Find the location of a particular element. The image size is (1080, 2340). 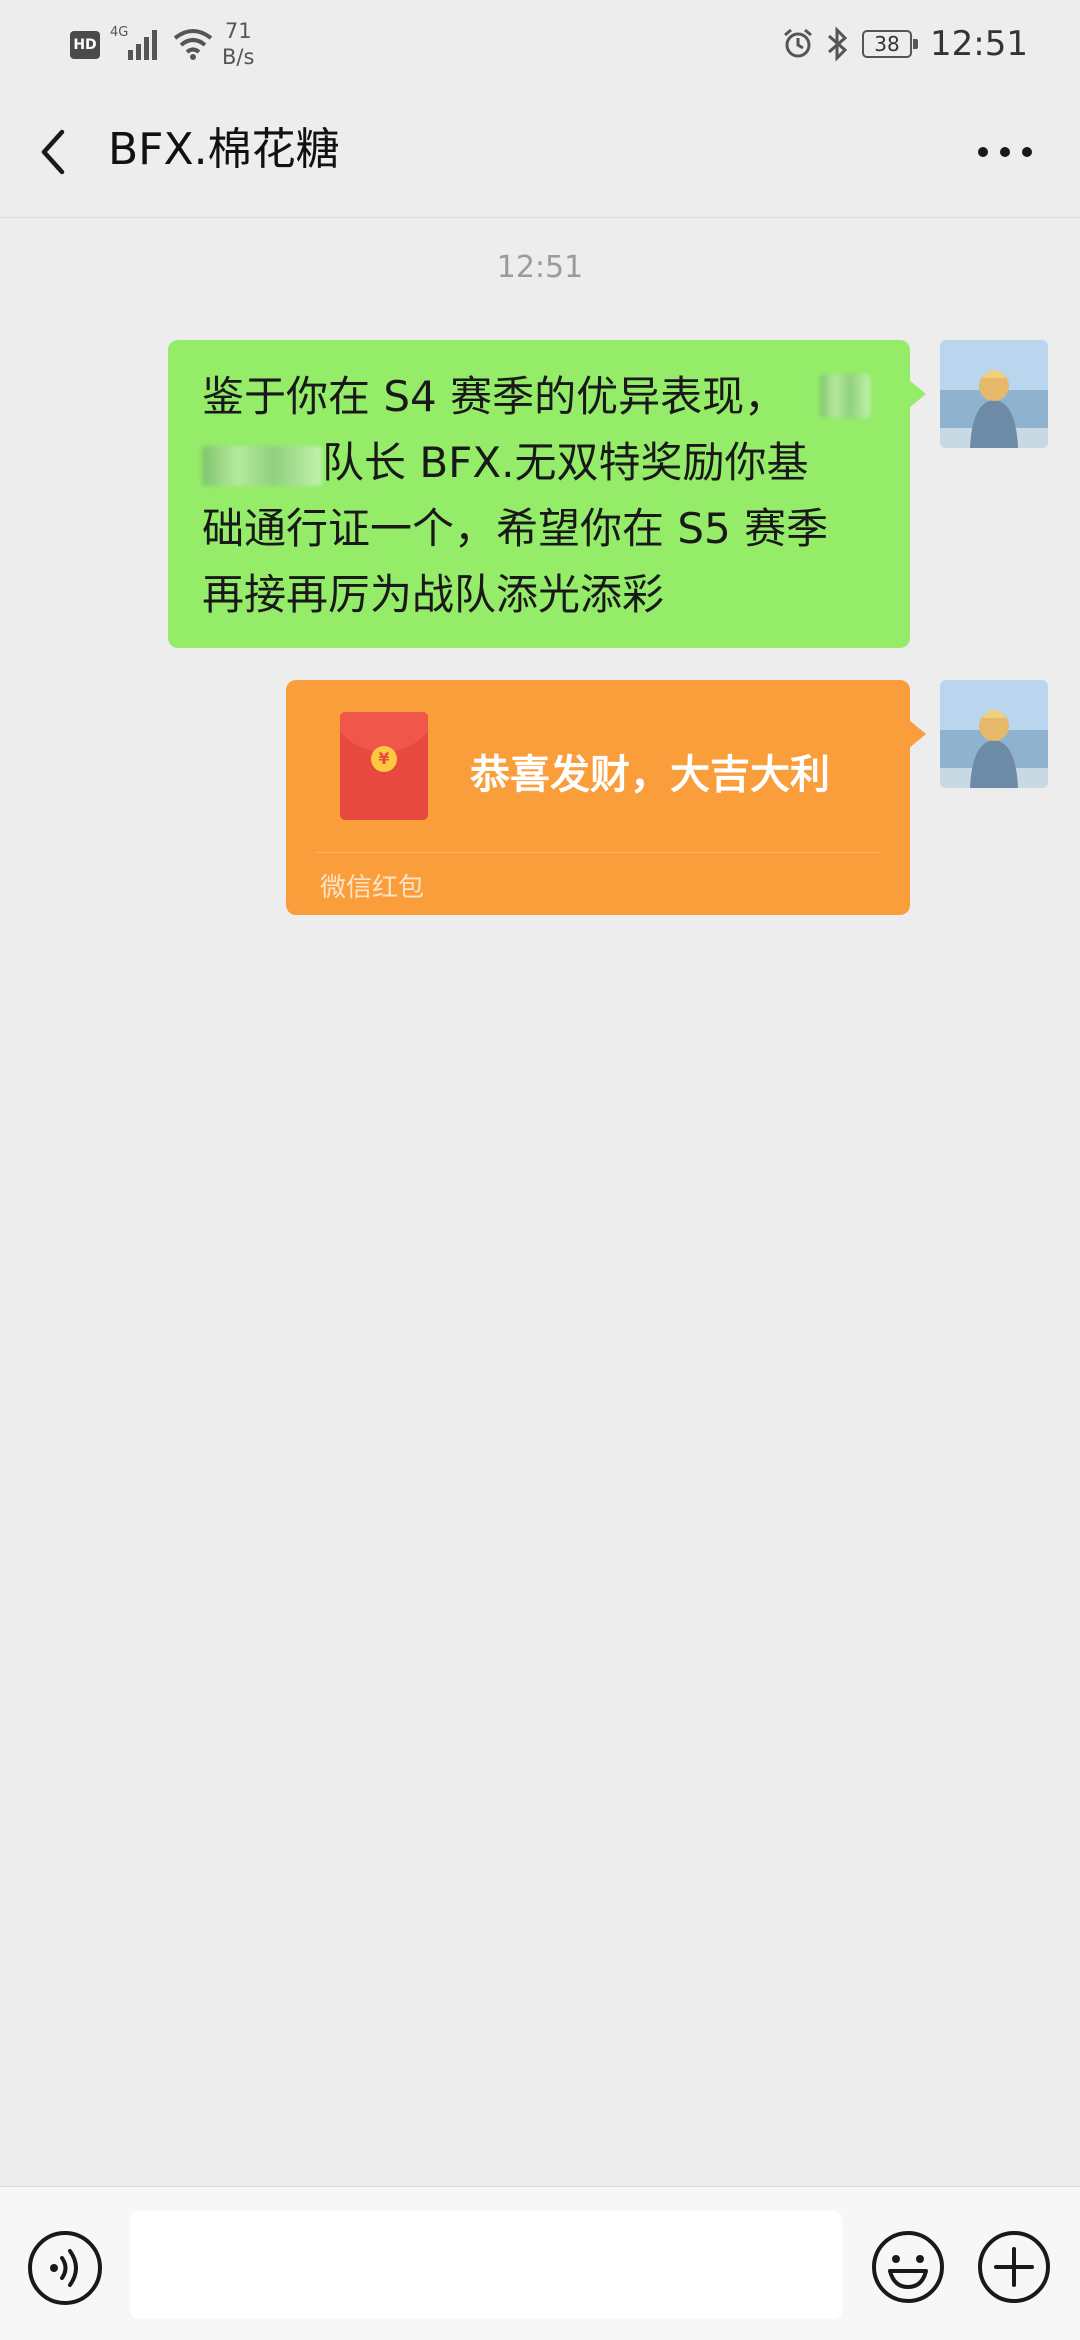

message-line: 再接再厉为战队添光添彩 is located at coordinates (433, 594).